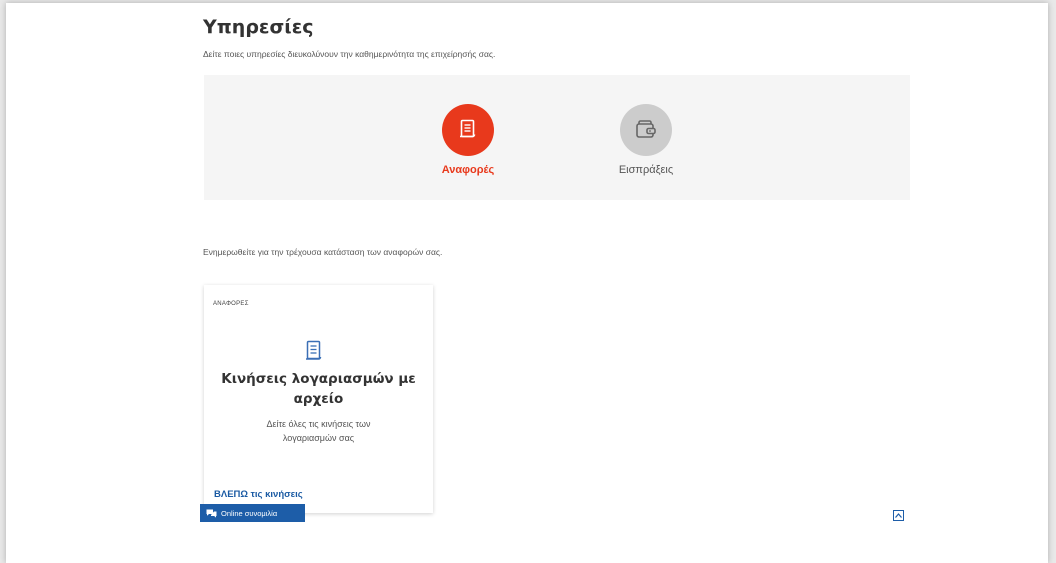 This screenshot has height=563, width=1056. I want to click on tab-collections-label: Εισπράξεις, so click(646, 170).